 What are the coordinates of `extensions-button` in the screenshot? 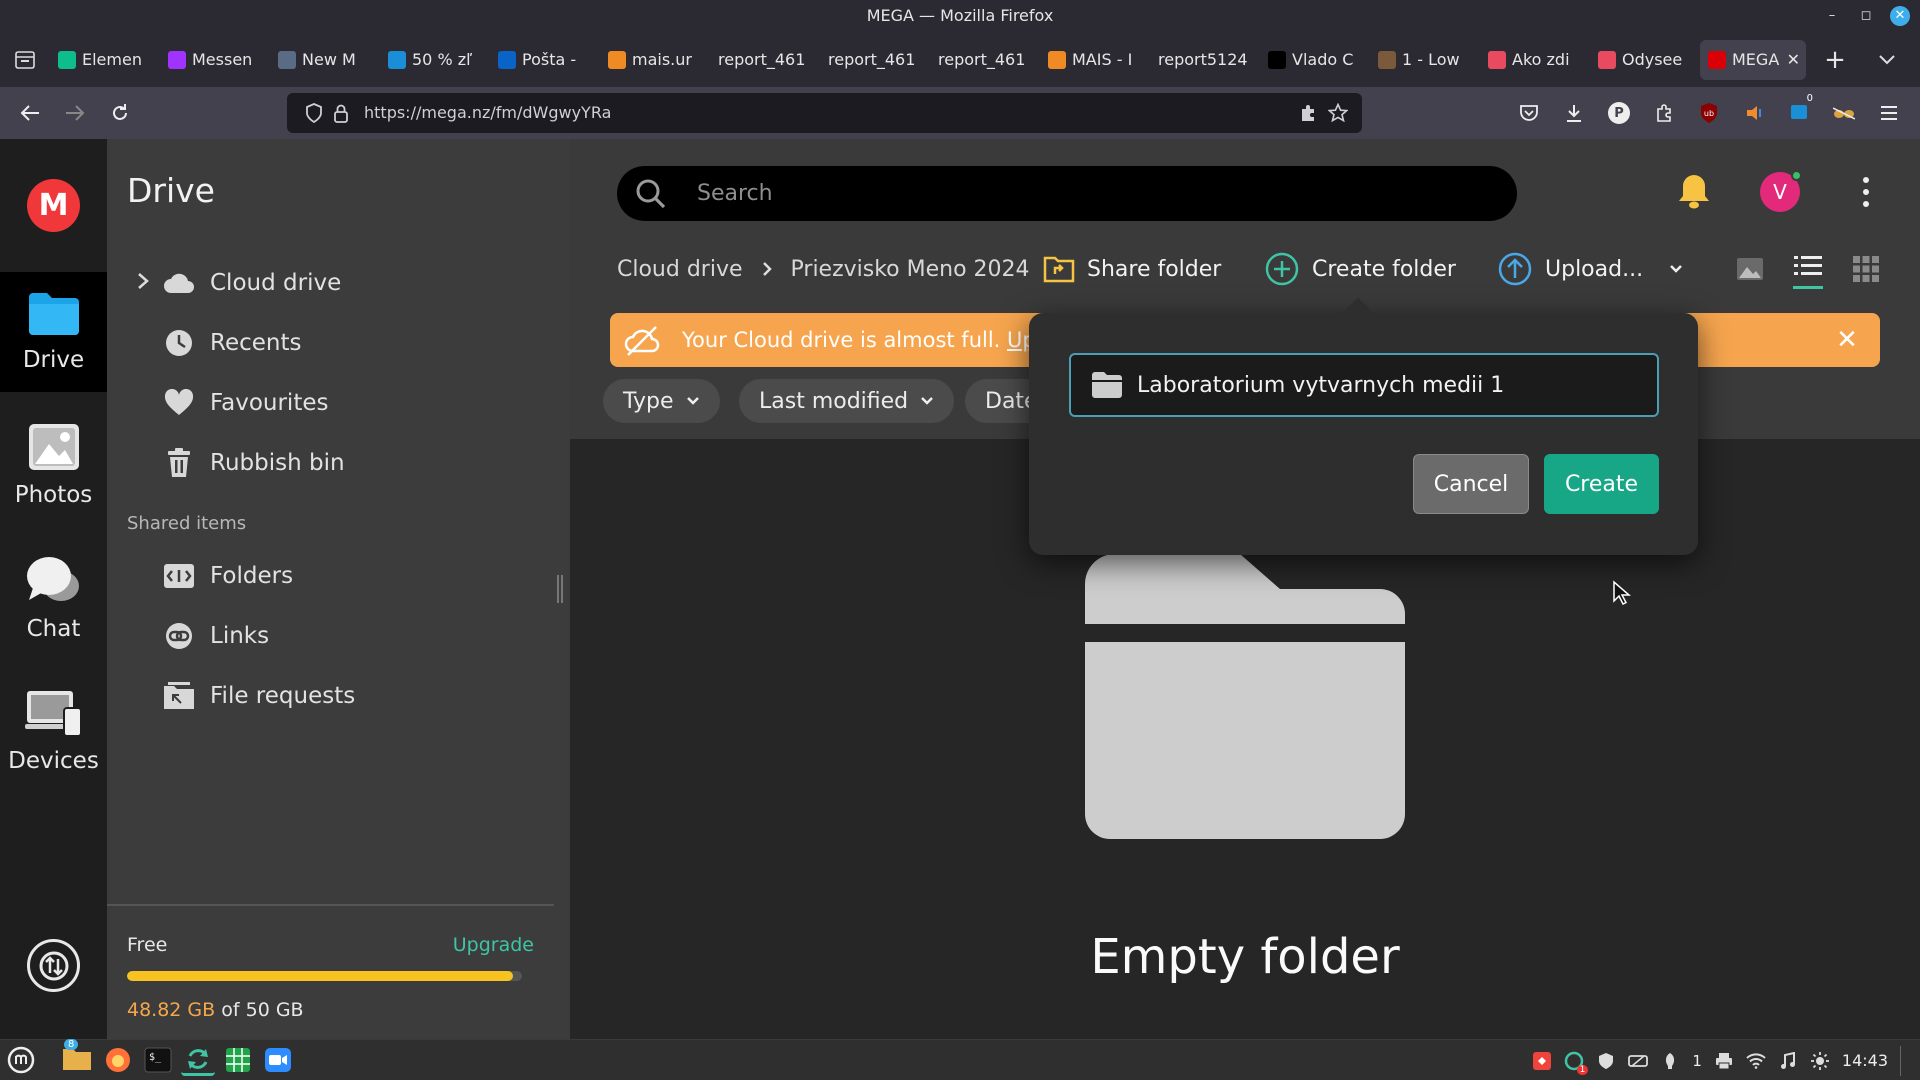 It's located at (1664, 113).